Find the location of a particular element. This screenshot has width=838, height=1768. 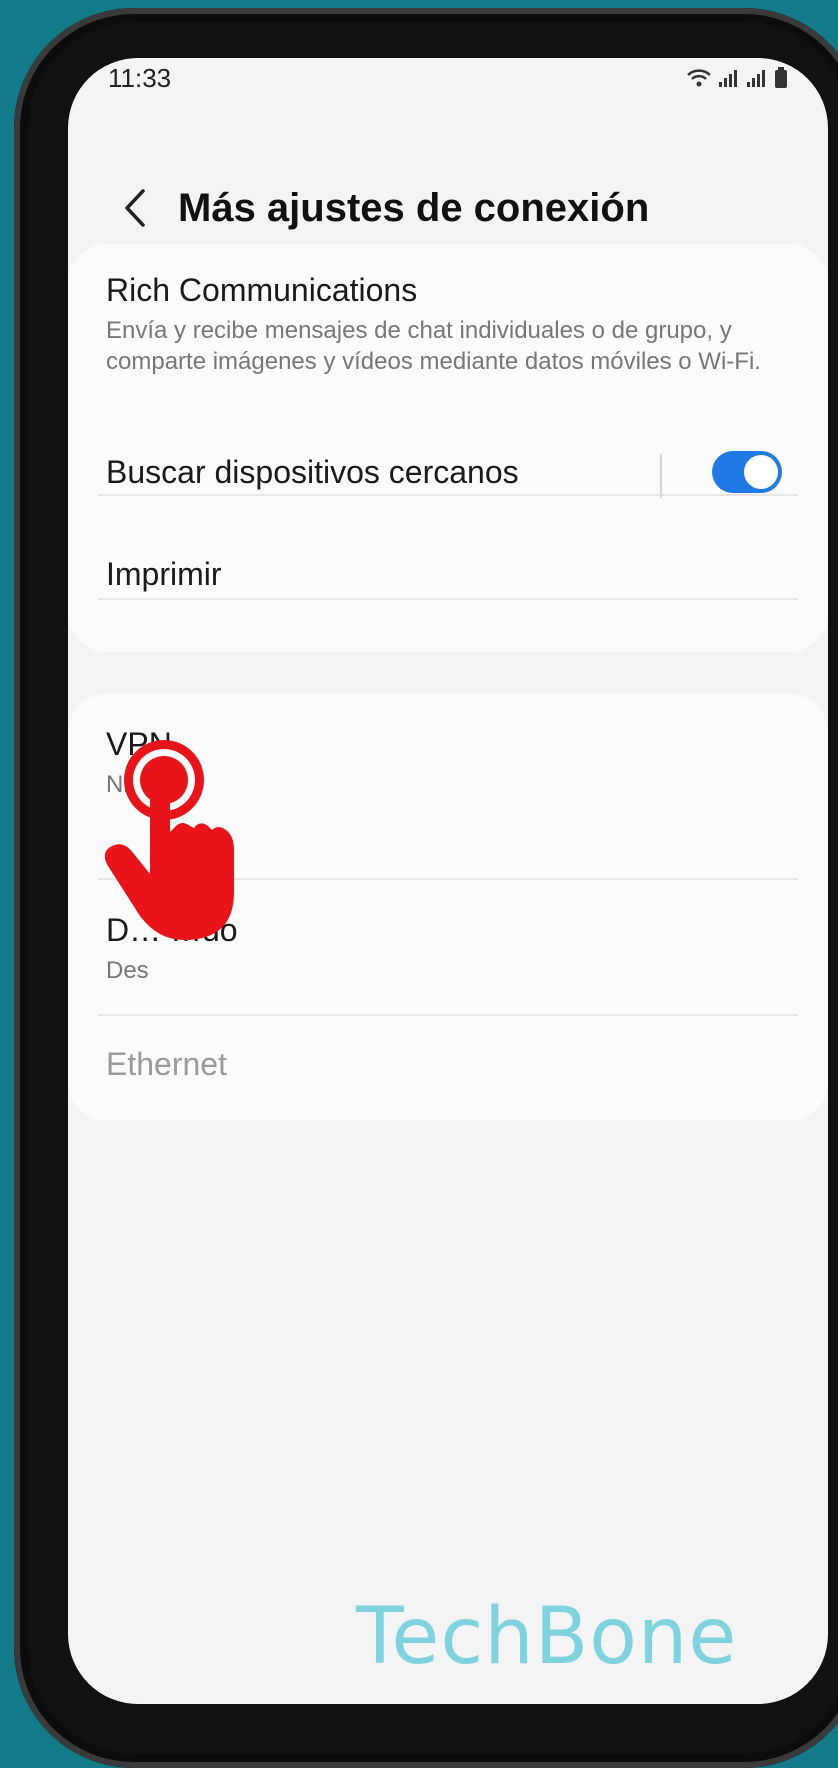

status-icons is located at coordinates (737, 78).